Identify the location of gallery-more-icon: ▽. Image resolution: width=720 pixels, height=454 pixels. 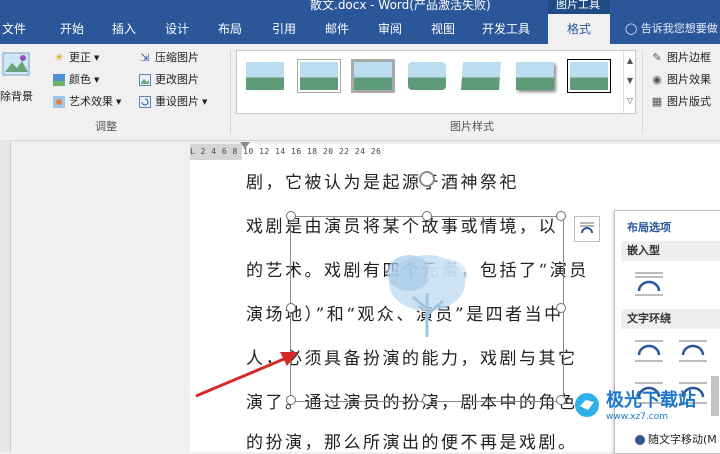
(630, 101).